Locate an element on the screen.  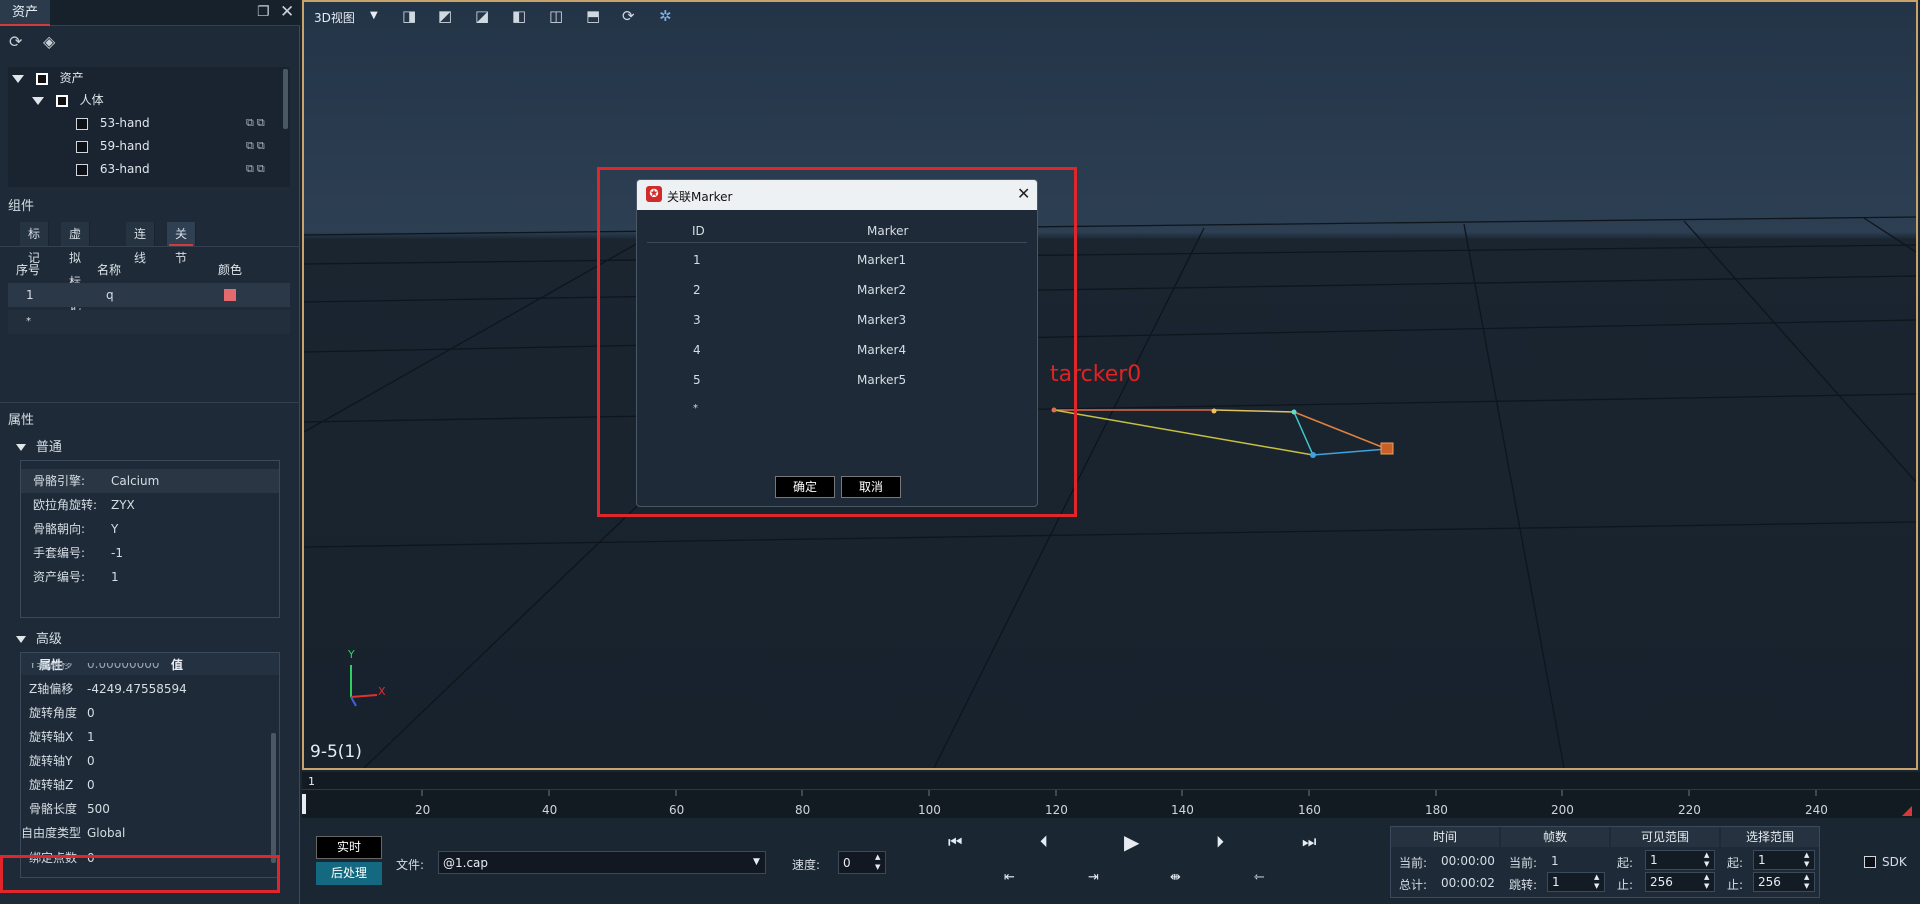
jump-frame-spinbox: 1 ▲ ▼ is located at coordinates (1576, 882).